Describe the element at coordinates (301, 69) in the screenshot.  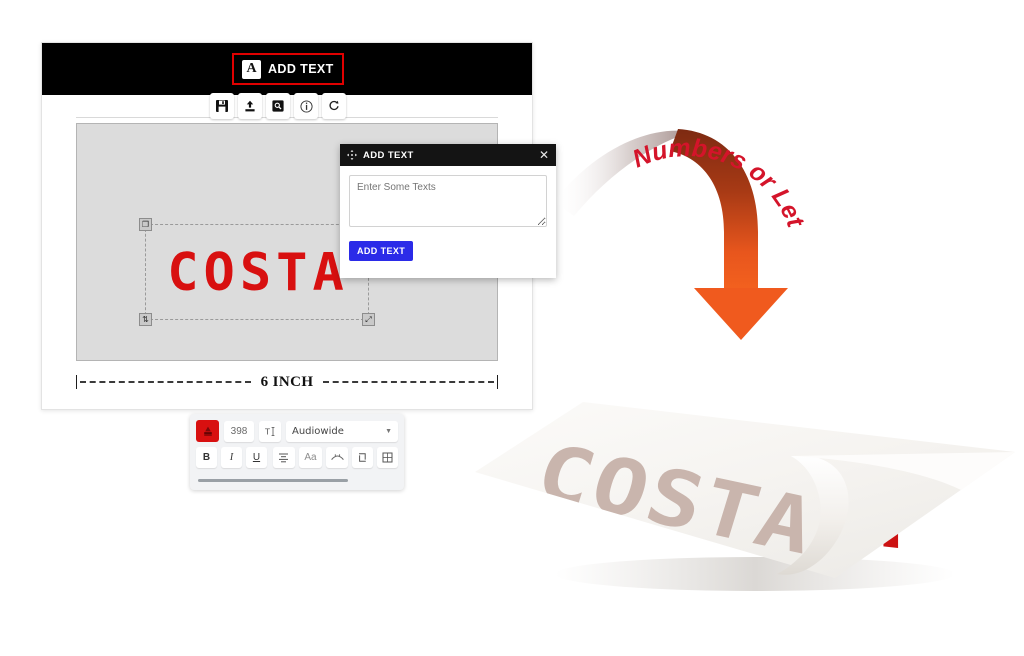
I see `add-text-tab-label: ADD TEXT` at that location.